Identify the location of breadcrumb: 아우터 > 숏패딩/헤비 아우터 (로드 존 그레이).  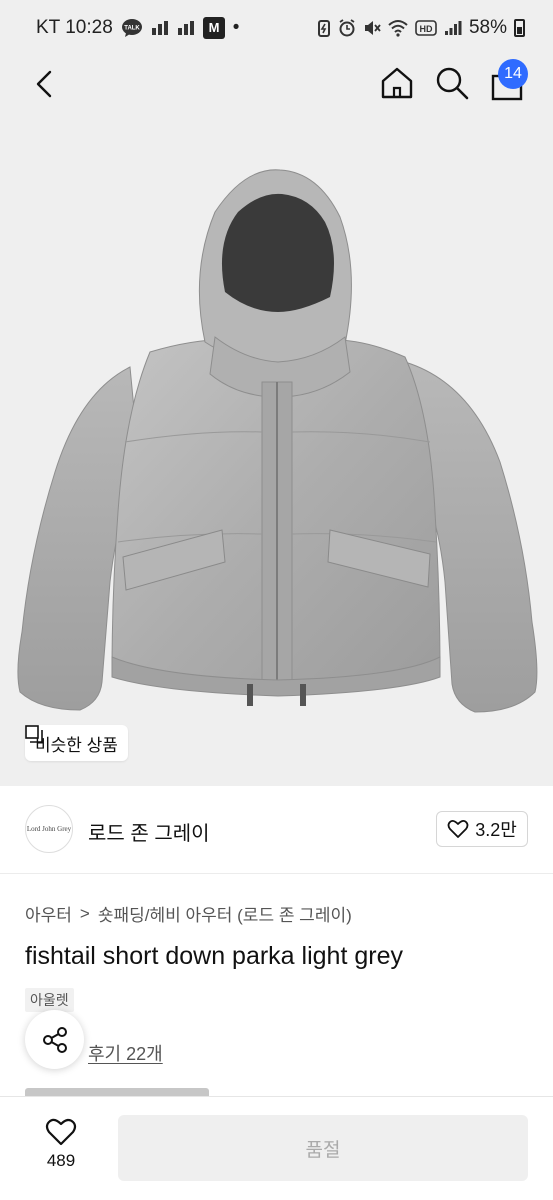
(188, 913).